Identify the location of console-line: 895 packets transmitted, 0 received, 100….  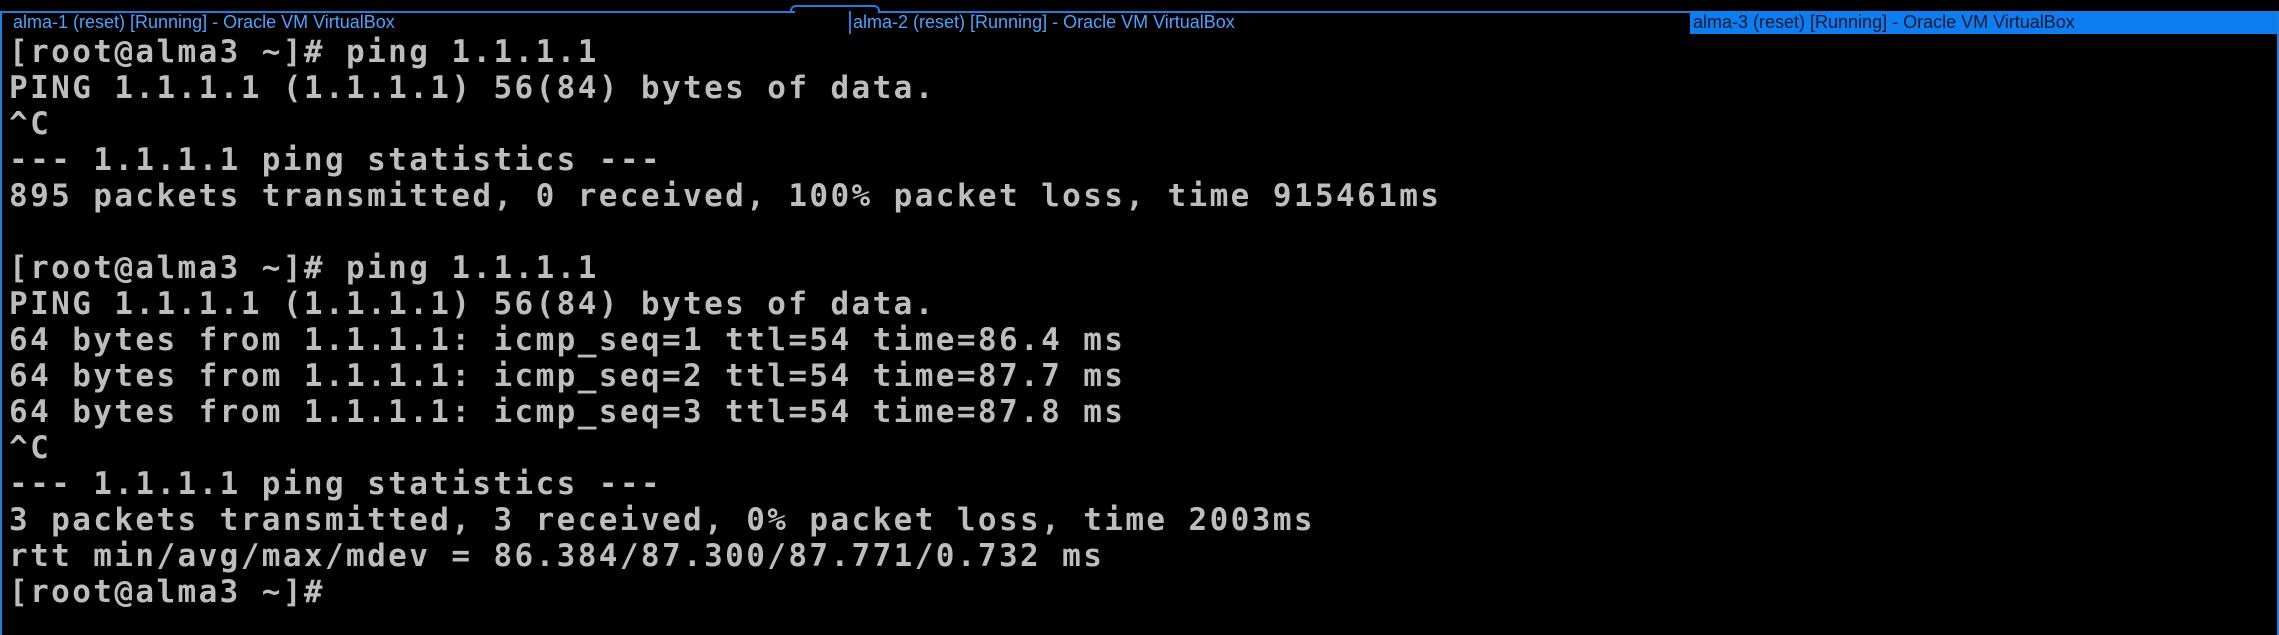
(725, 196).